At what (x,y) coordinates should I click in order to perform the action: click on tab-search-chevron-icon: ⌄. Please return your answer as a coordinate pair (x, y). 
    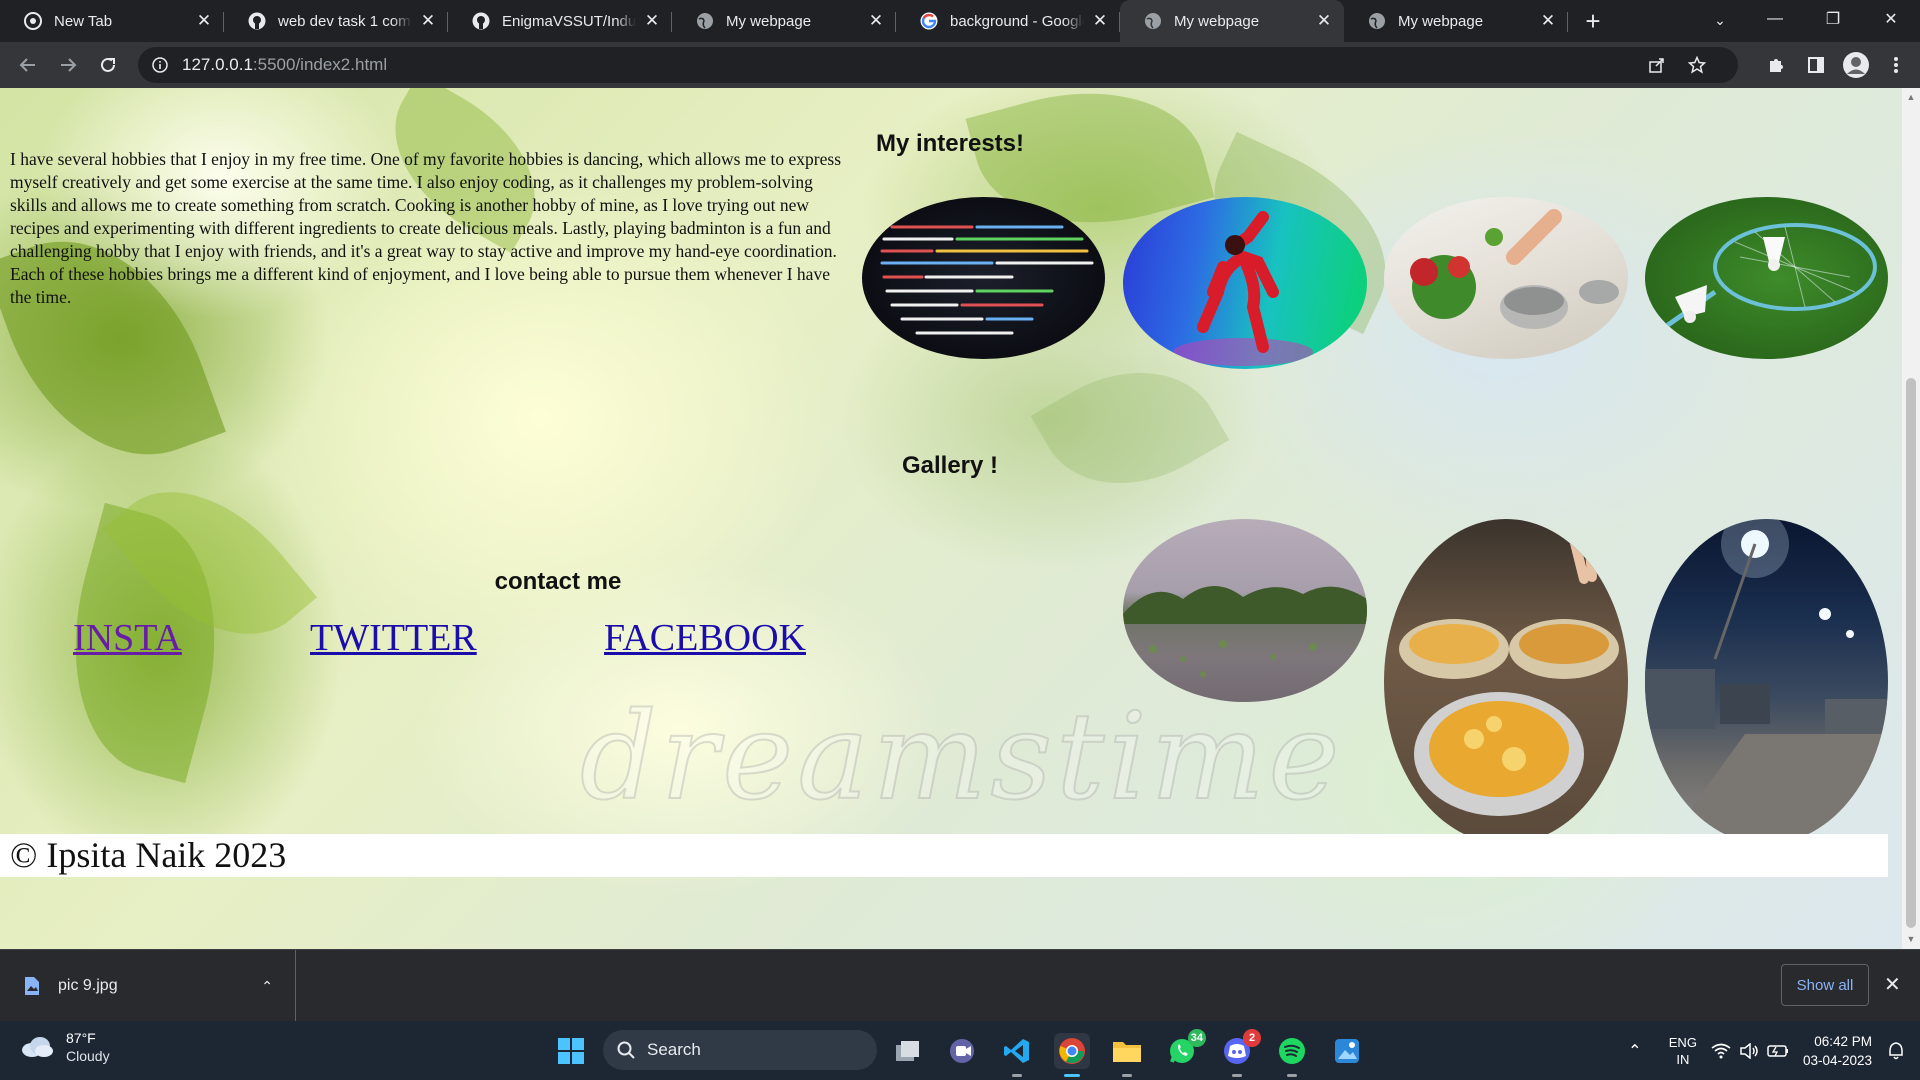
    Looking at the image, I should click on (1720, 20).